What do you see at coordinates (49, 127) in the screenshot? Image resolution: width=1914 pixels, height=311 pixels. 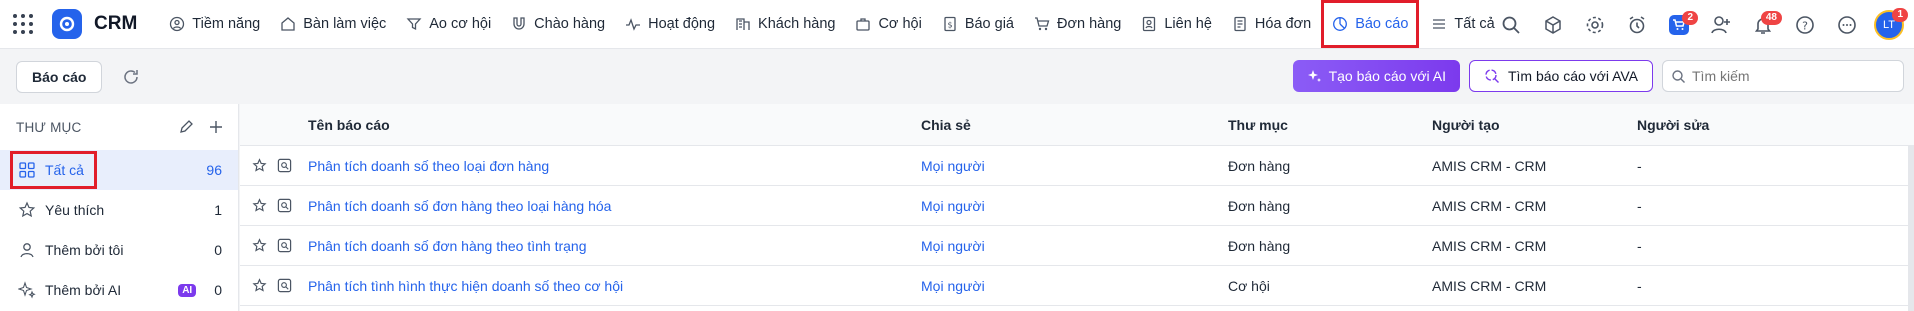 I see `folder-title: THƯ MỤC` at bounding box center [49, 127].